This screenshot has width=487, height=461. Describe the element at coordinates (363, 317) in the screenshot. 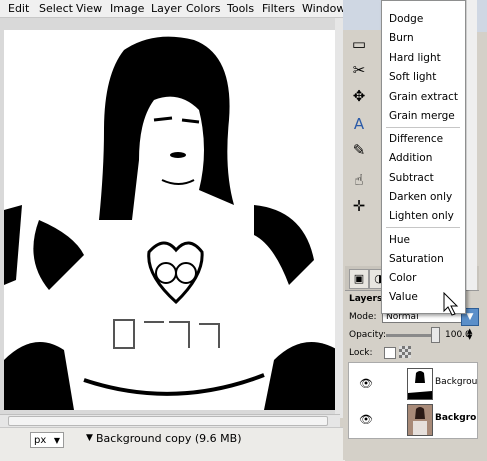

I see `mode-label: Mode:` at that location.